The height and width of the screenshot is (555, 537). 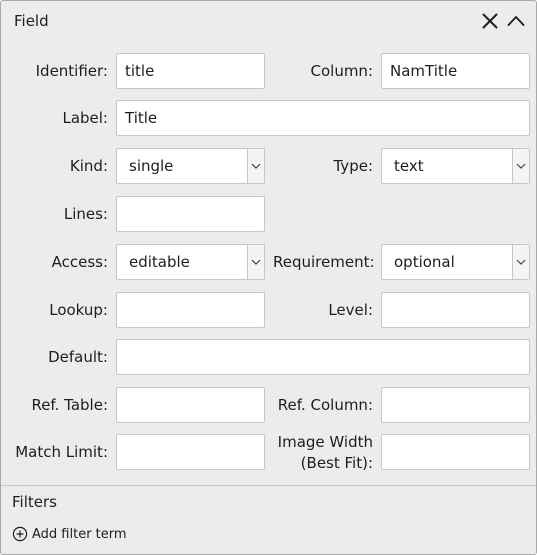 What do you see at coordinates (455, 166) in the screenshot?
I see `type-select: text` at bounding box center [455, 166].